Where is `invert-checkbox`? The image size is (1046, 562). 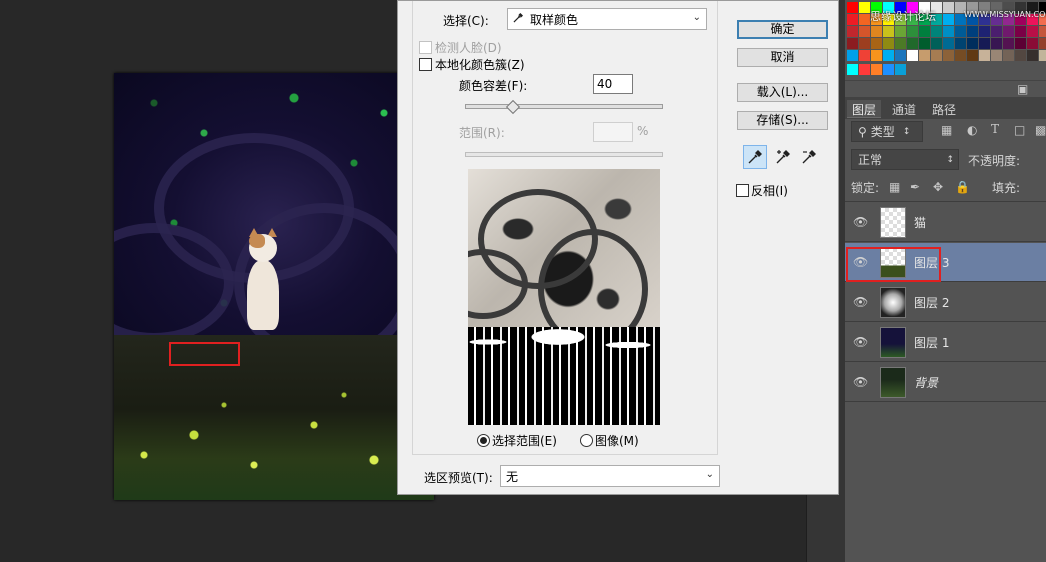 invert-checkbox is located at coordinates (742, 190).